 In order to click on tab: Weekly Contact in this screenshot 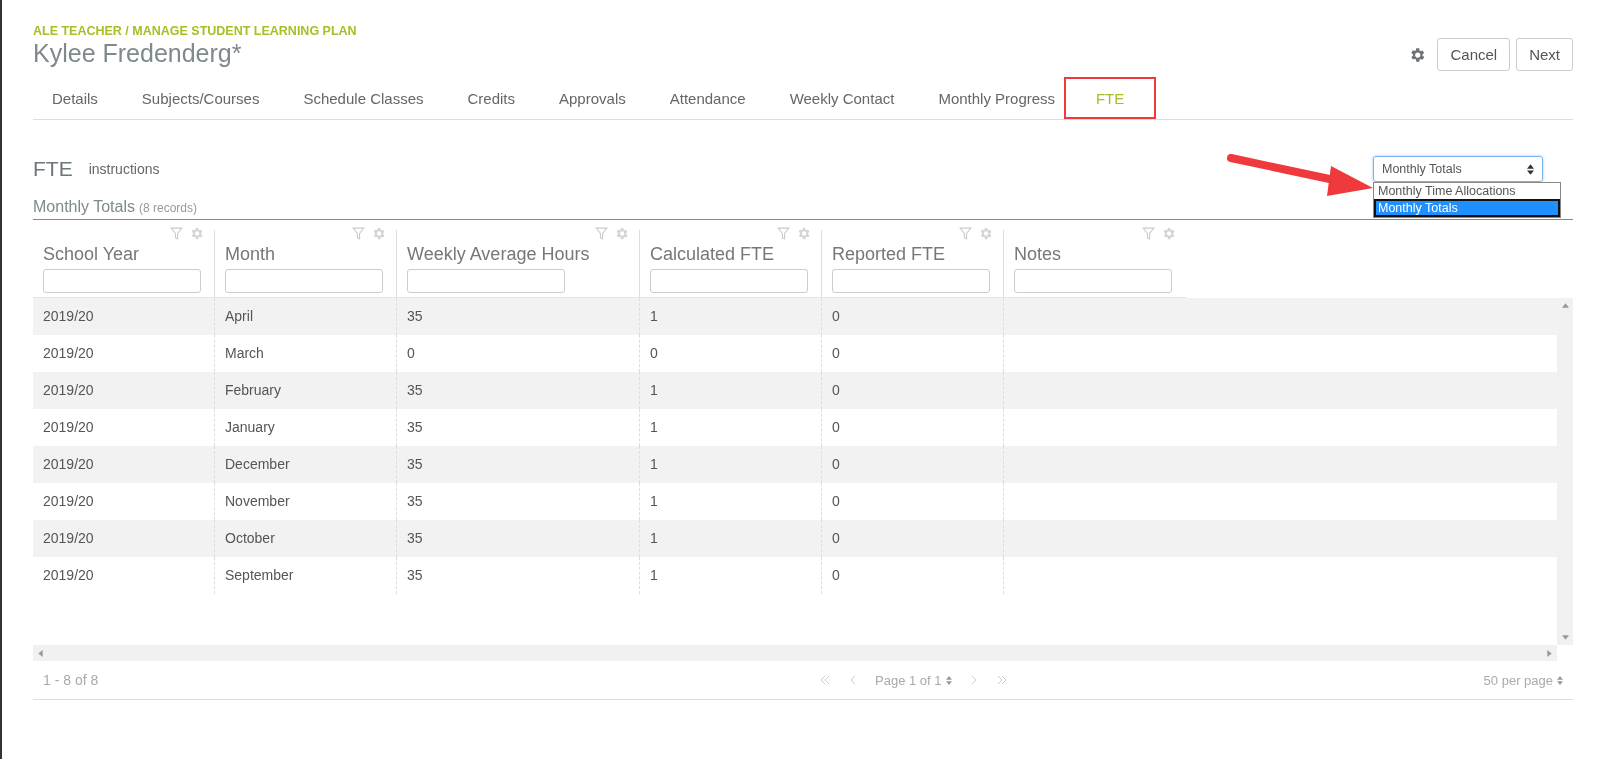, I will do `click(842, 100)`.